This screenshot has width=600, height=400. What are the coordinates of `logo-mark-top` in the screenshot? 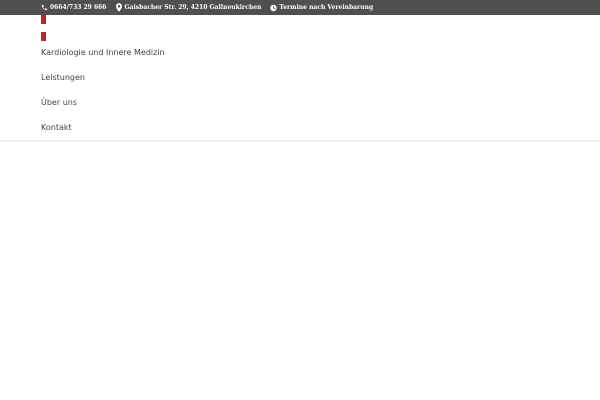 It's located at (43, 19).